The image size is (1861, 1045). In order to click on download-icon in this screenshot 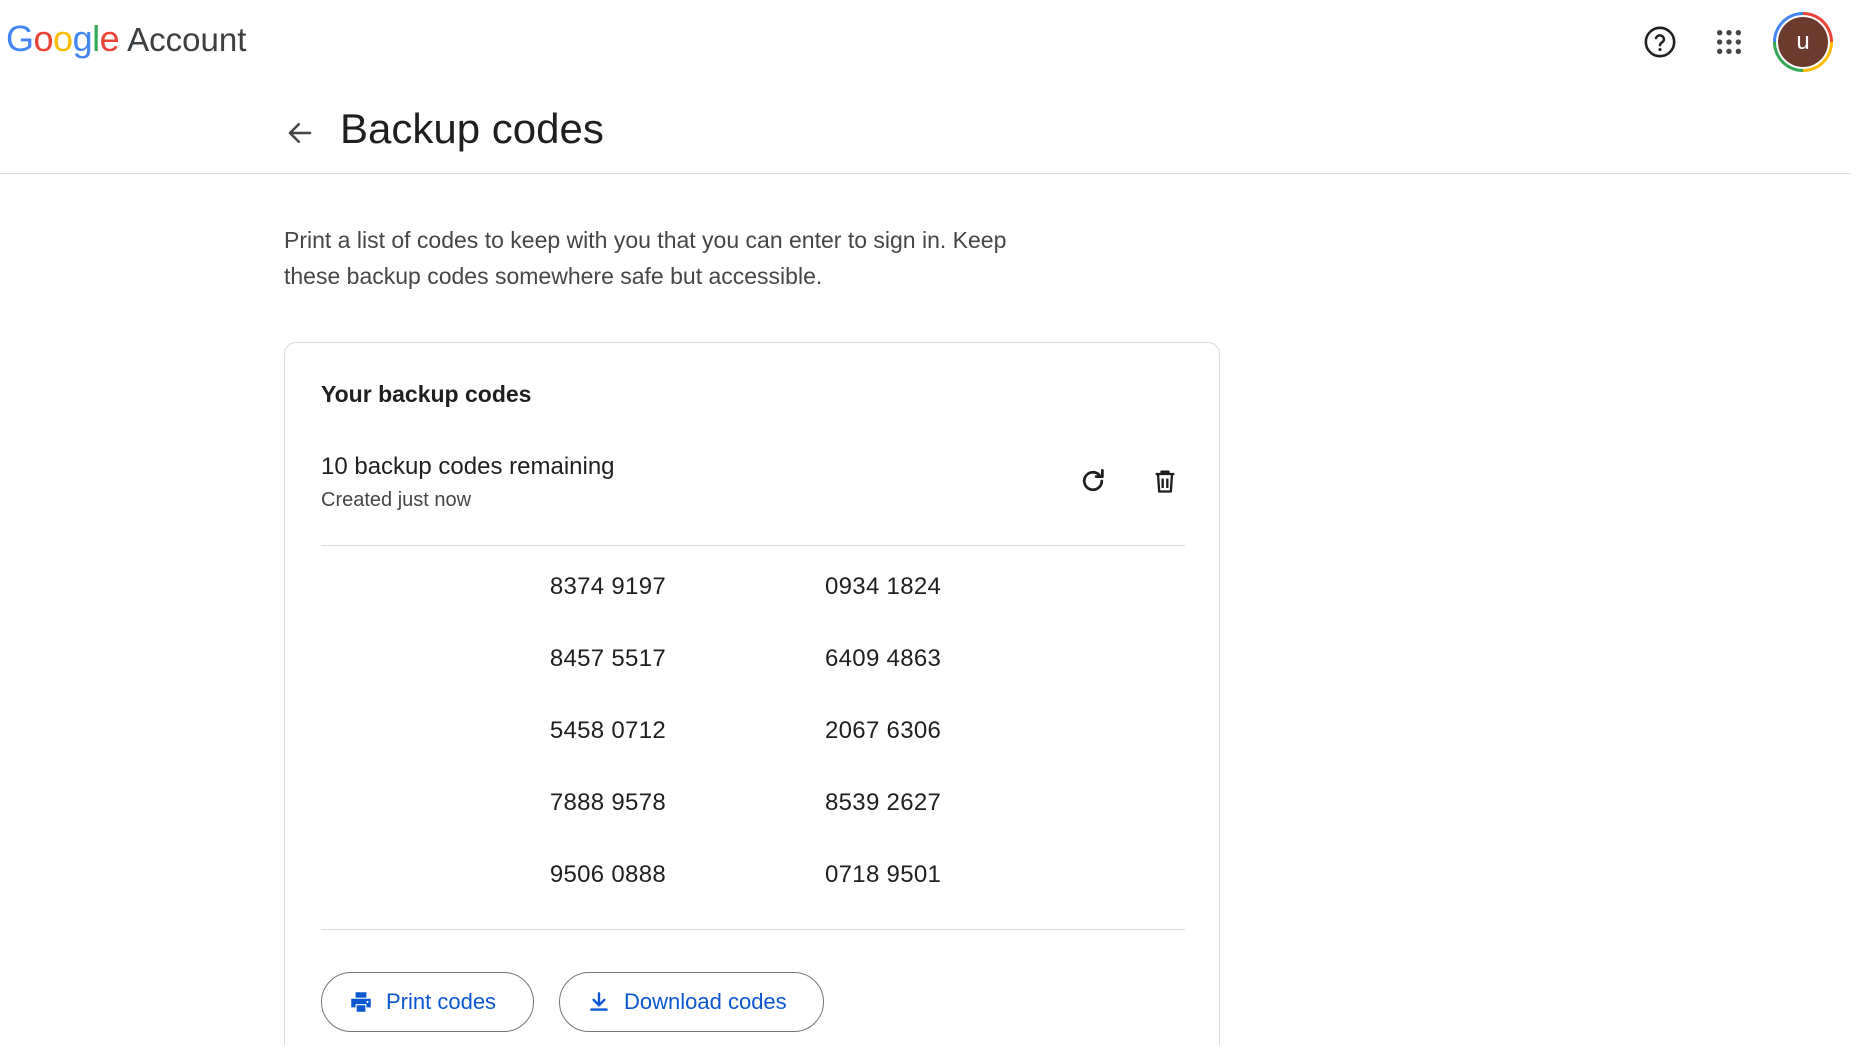, I will do `click(599, 1002)`.